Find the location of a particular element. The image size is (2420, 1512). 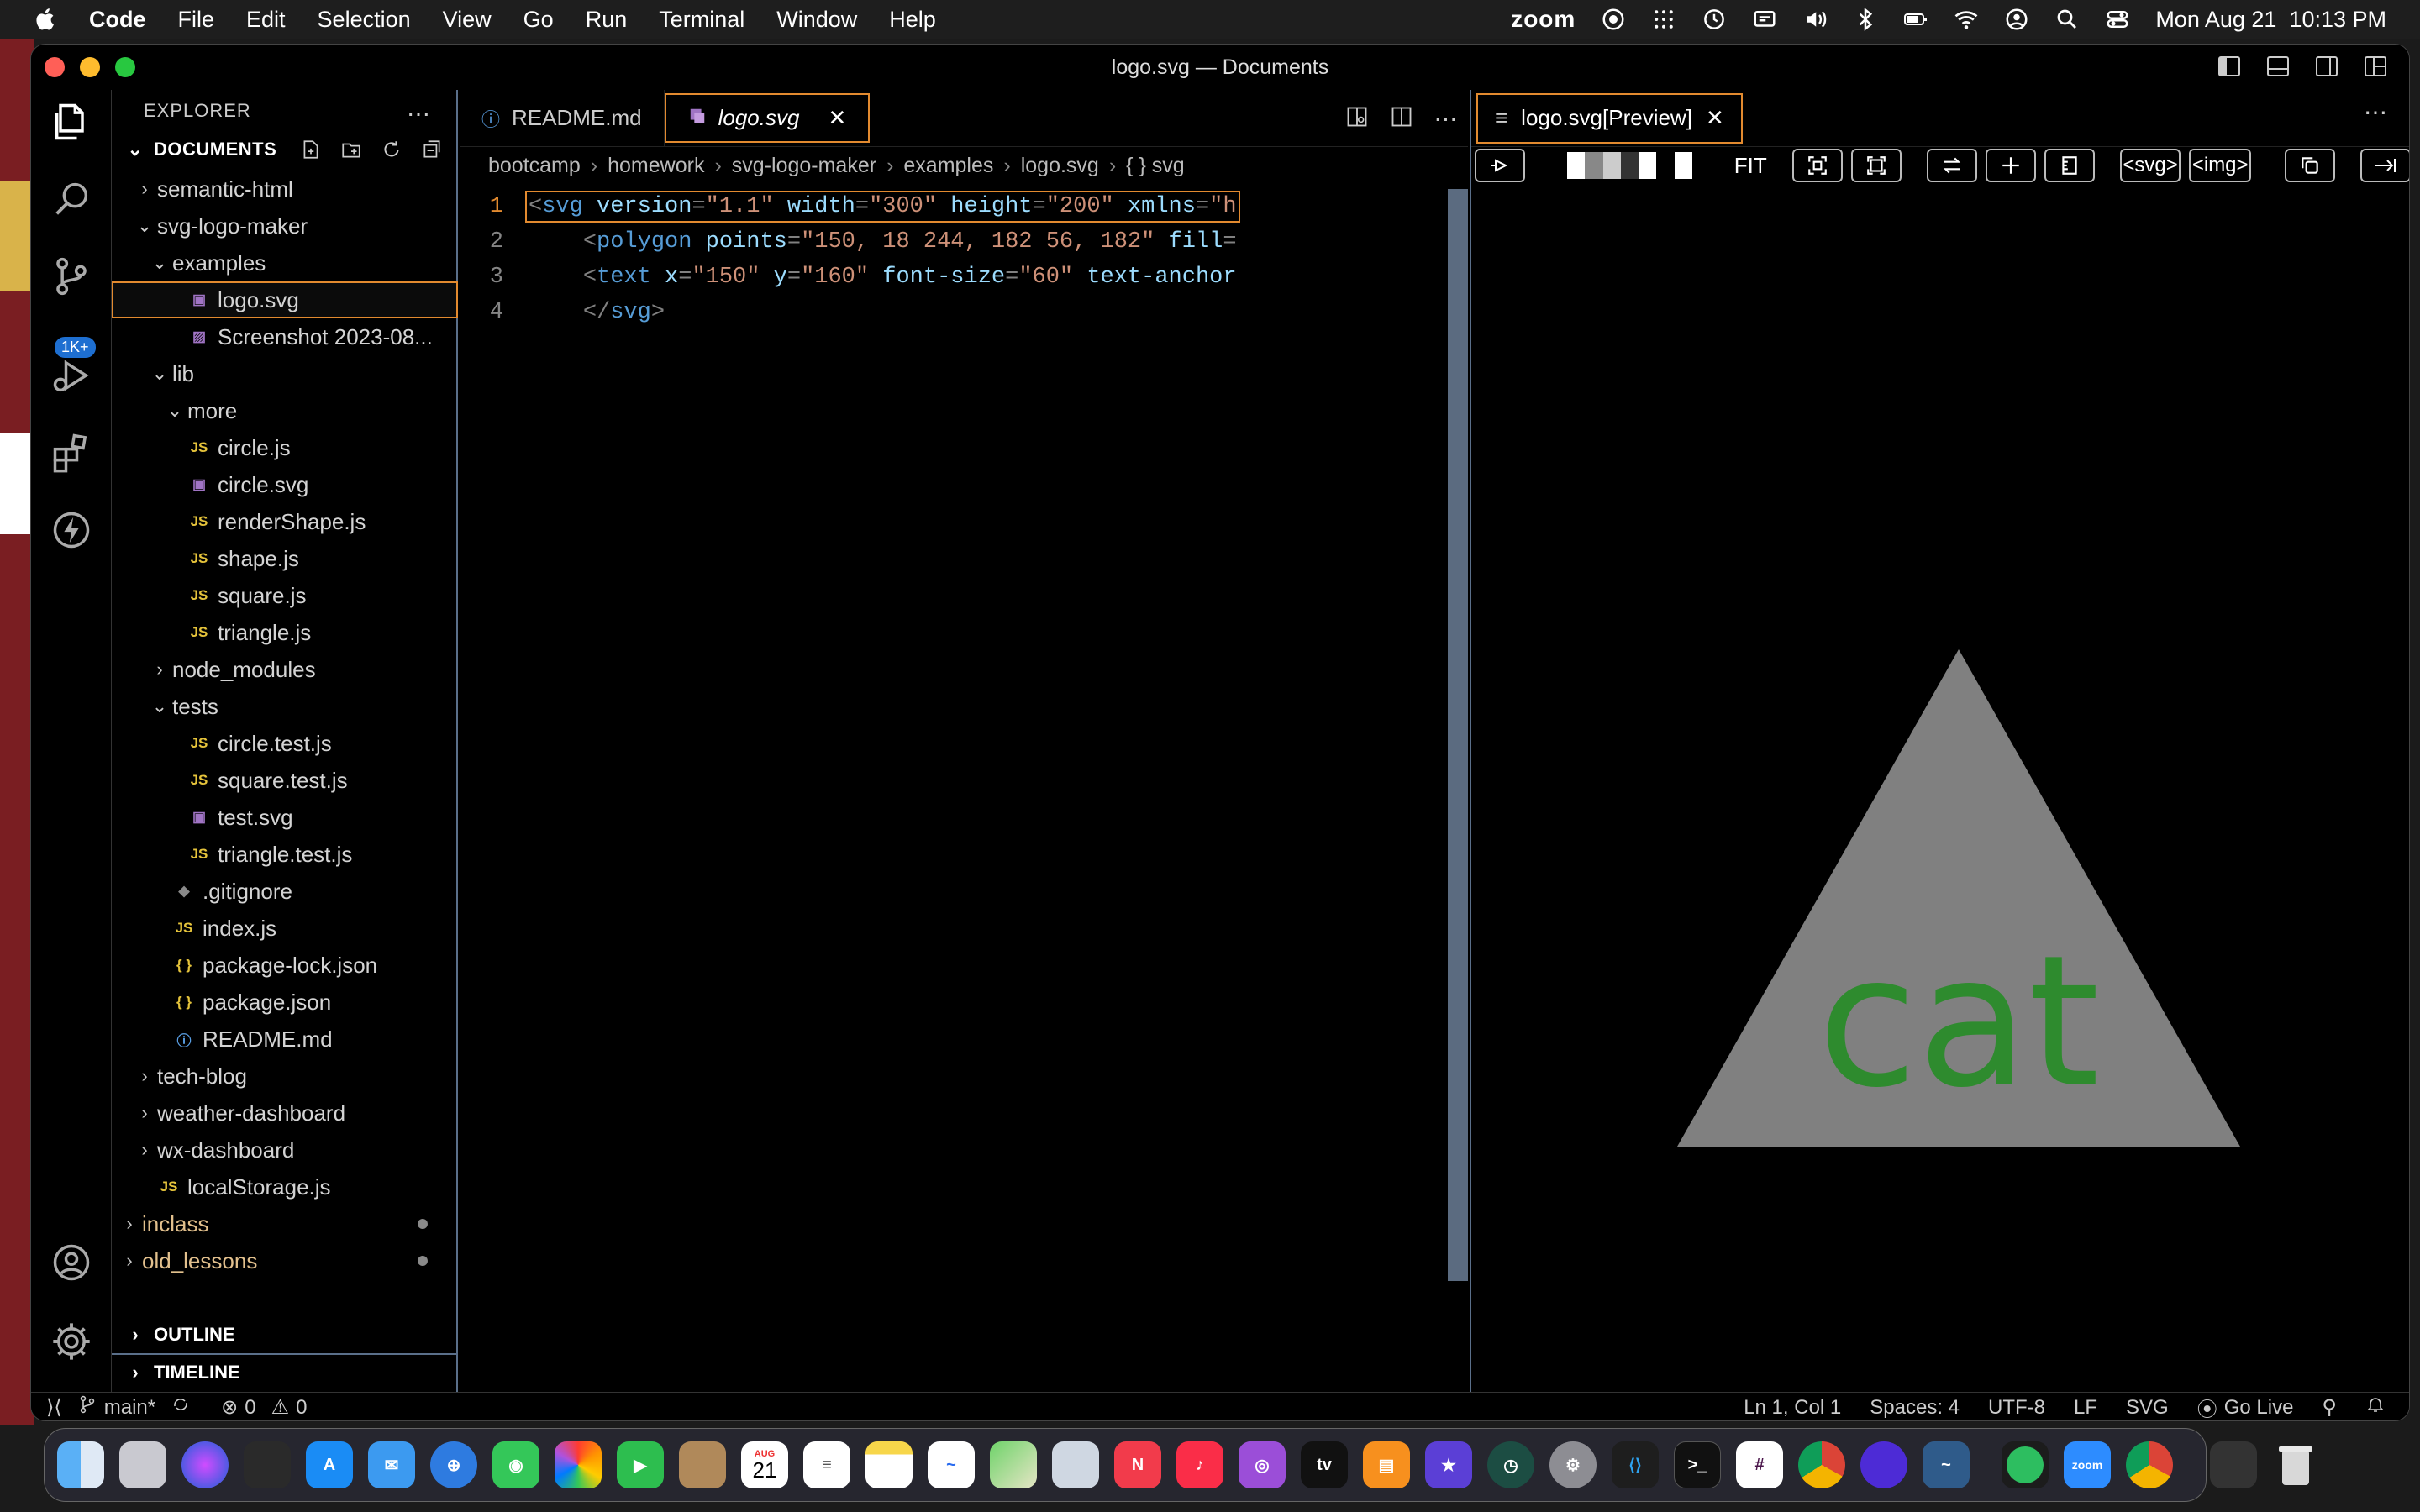

collapse-all-icon is located at coordinates (432, 149).